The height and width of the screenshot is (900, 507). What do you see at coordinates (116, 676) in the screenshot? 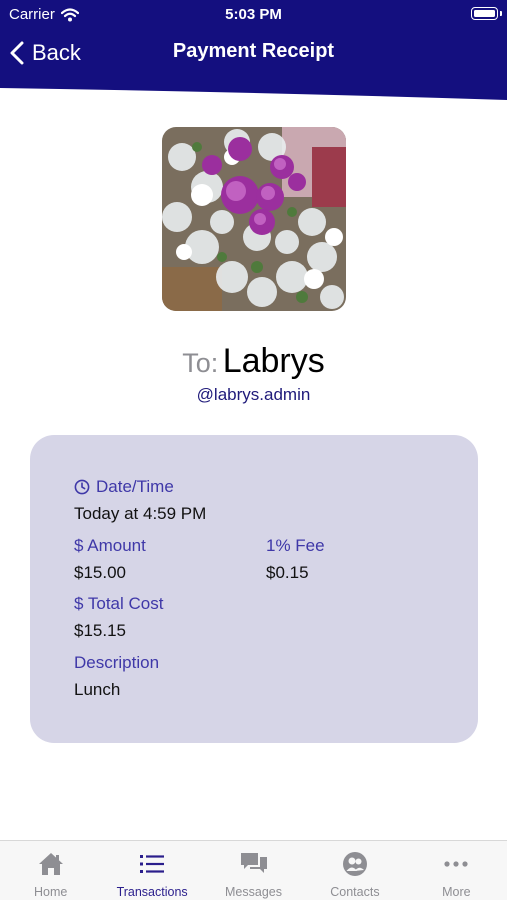
I see `description-field: Description Lunch` at bounding box center [116, 676].